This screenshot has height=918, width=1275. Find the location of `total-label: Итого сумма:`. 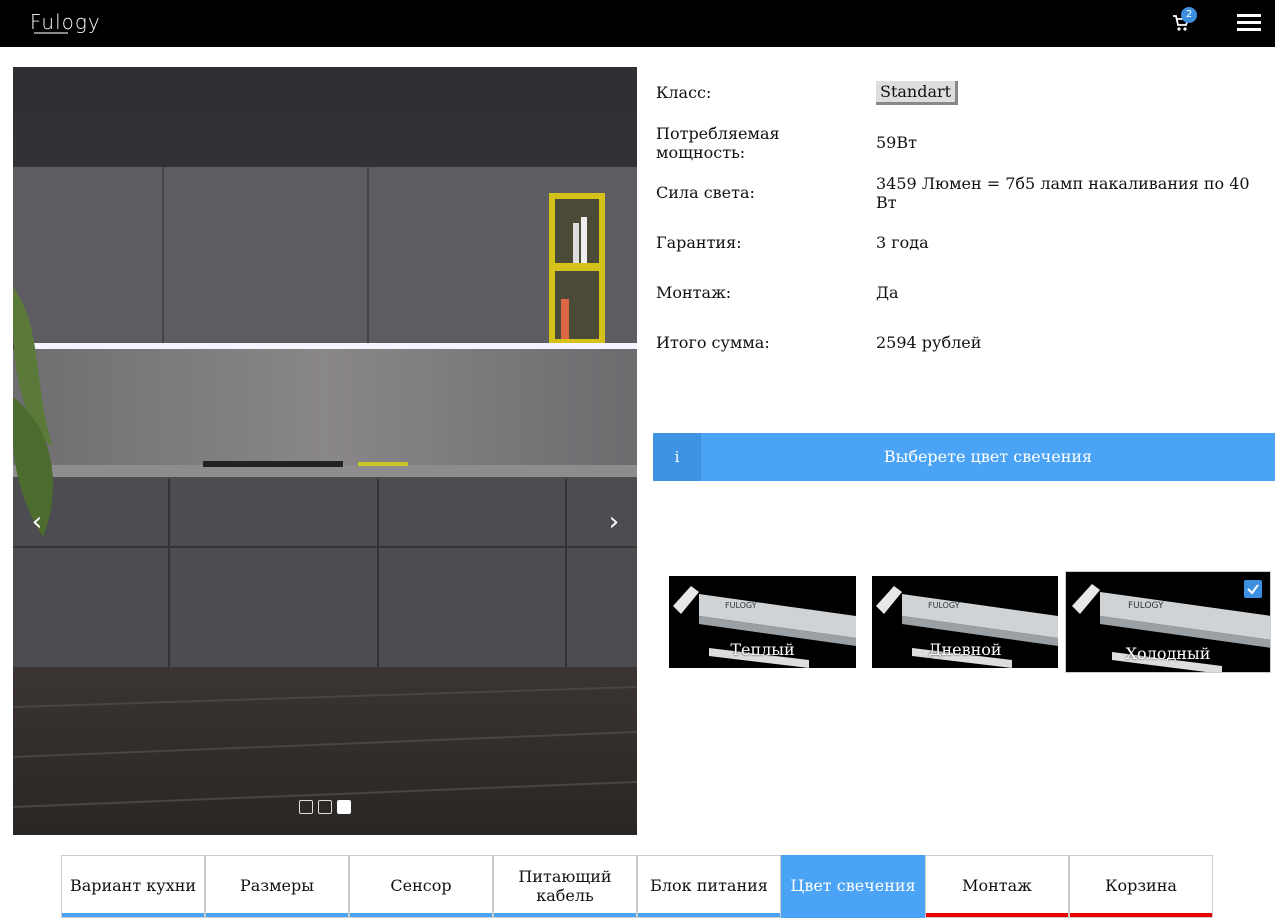

total-label: Итого сумма: is located at coordinates (713, 342).